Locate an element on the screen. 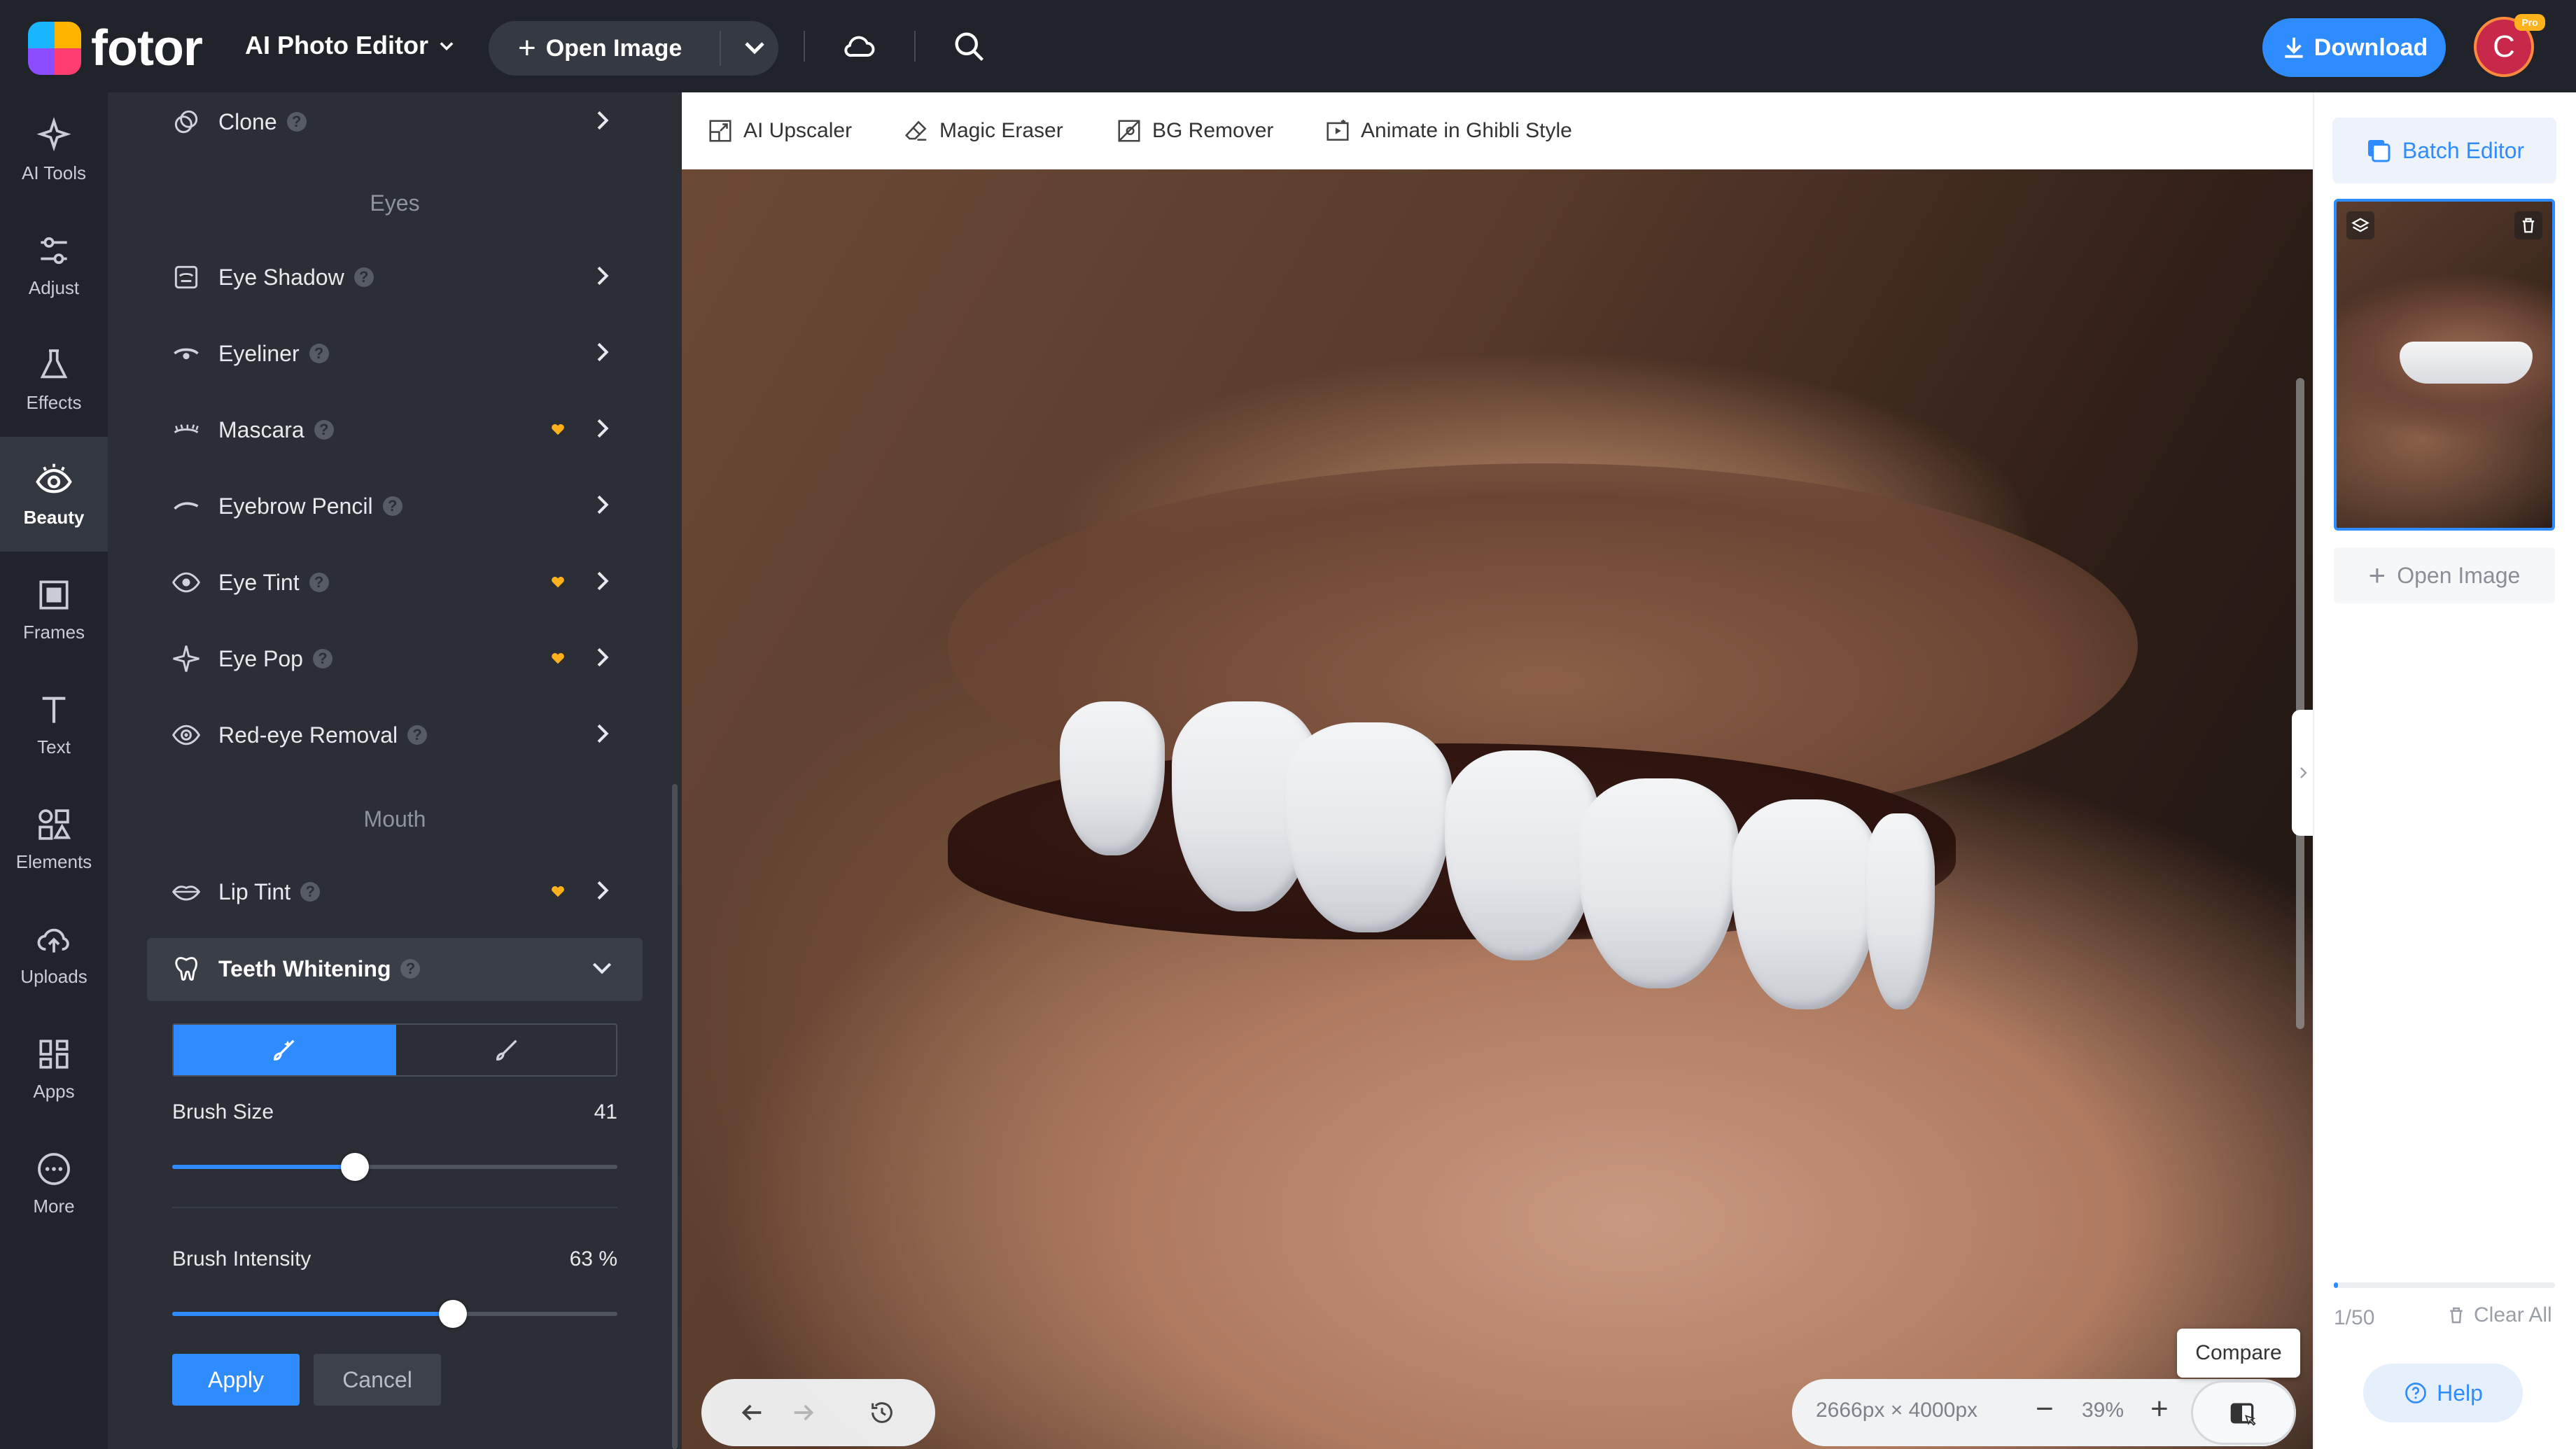 The image size is (2576, 1449). rail-label: Uploads is located at coordinates (54, 976).